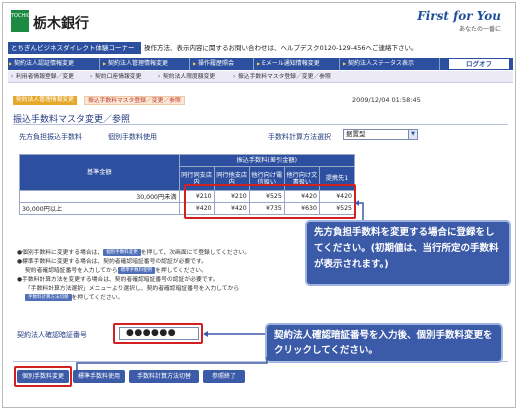  What do you see at coordinates (270, 201) in the screenshot?
I see `fee-highlight-box` at bounding box center [270, 201].